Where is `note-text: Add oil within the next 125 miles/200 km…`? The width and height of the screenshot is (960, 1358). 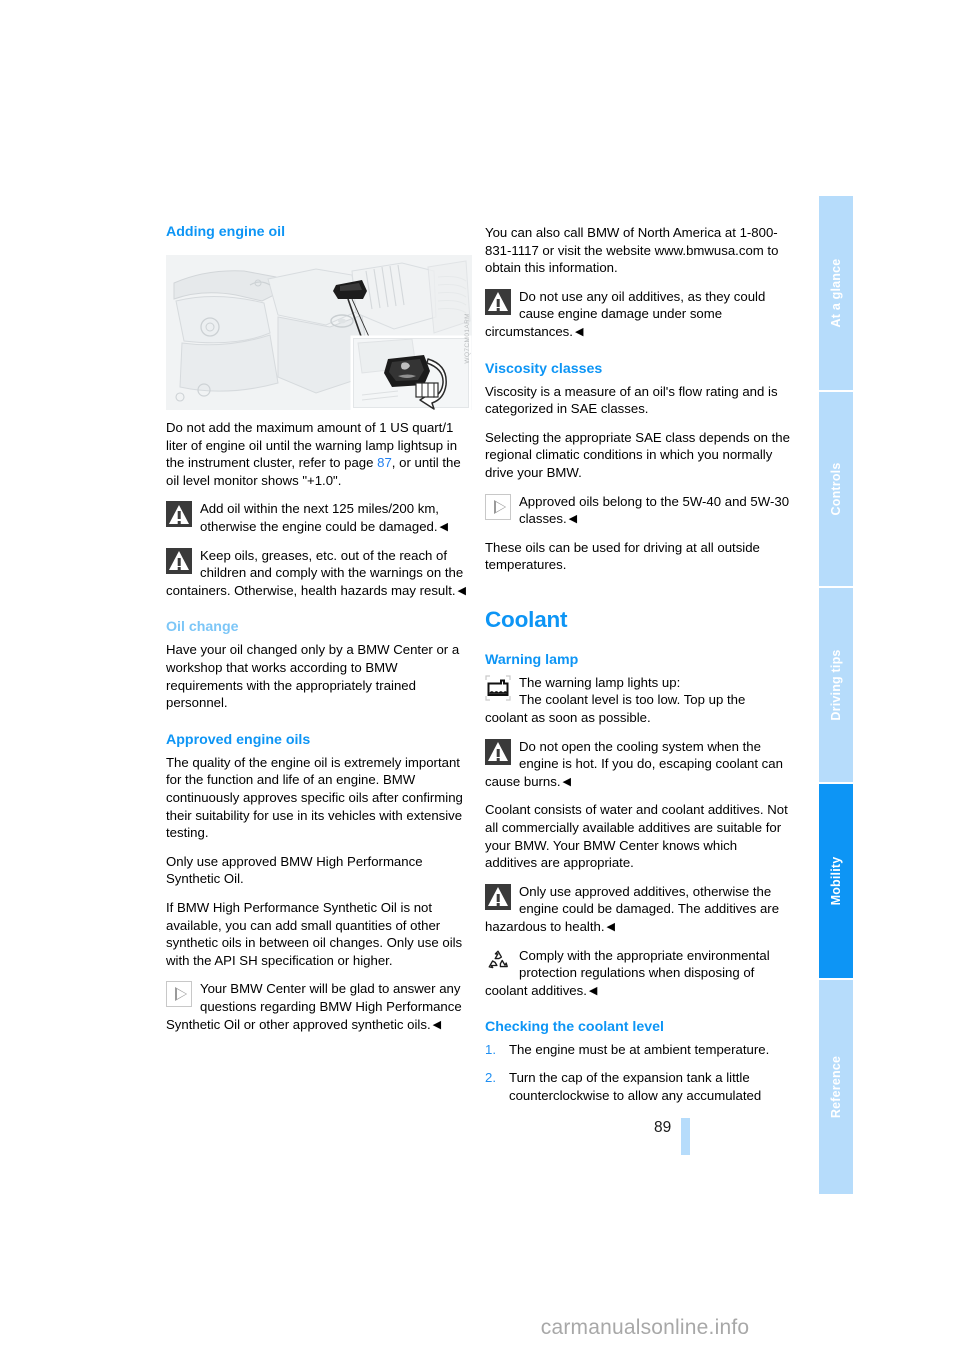
note-text: Add oil within the next 125 miles/200 km… is located at coordinates (319, 517).